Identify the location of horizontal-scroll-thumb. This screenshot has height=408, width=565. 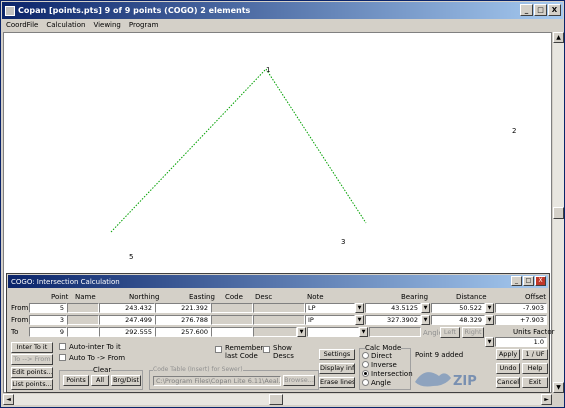
(276, 399).